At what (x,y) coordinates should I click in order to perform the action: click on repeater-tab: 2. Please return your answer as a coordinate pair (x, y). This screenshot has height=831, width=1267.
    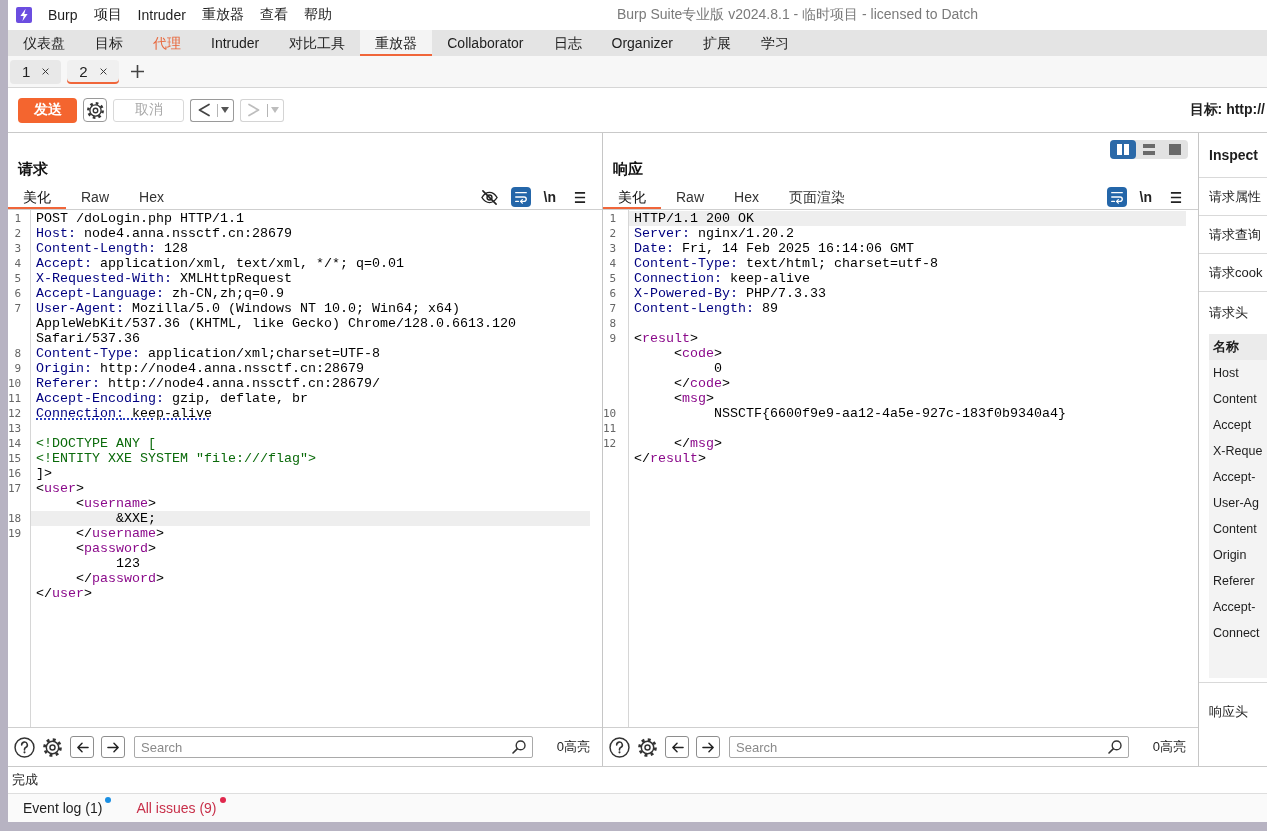
    Looking at the image, I should click on (93, 71).